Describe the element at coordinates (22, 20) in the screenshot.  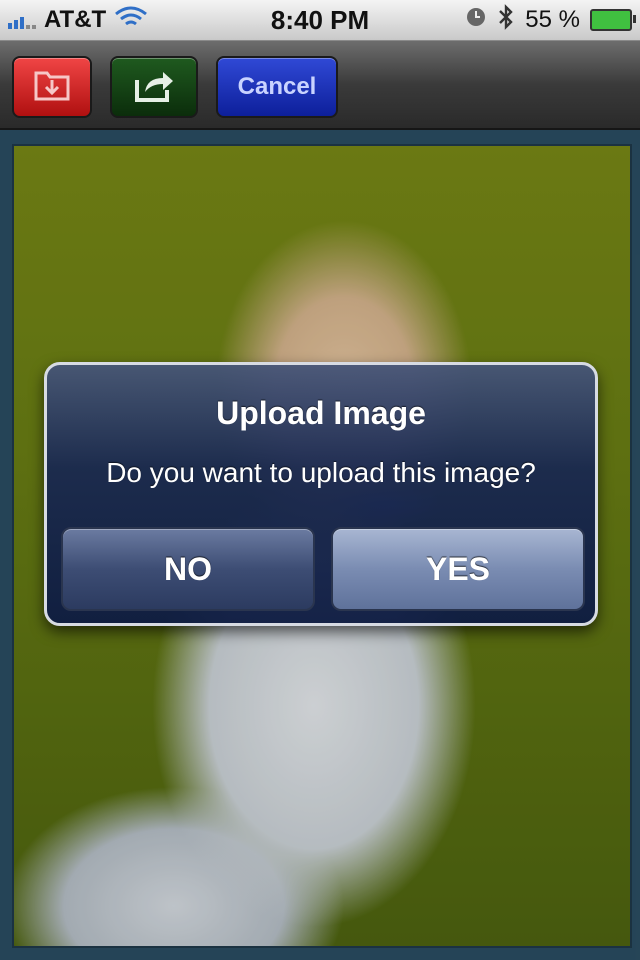
I see `signal-strength-icon` at that location.